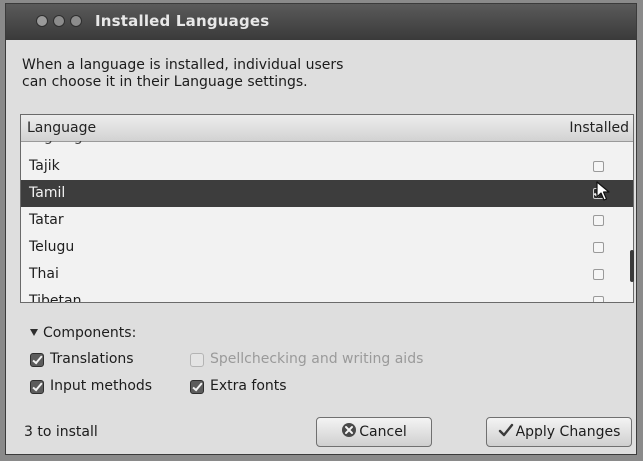  I want to click on list-header: Language Installed, so click(327, 128).